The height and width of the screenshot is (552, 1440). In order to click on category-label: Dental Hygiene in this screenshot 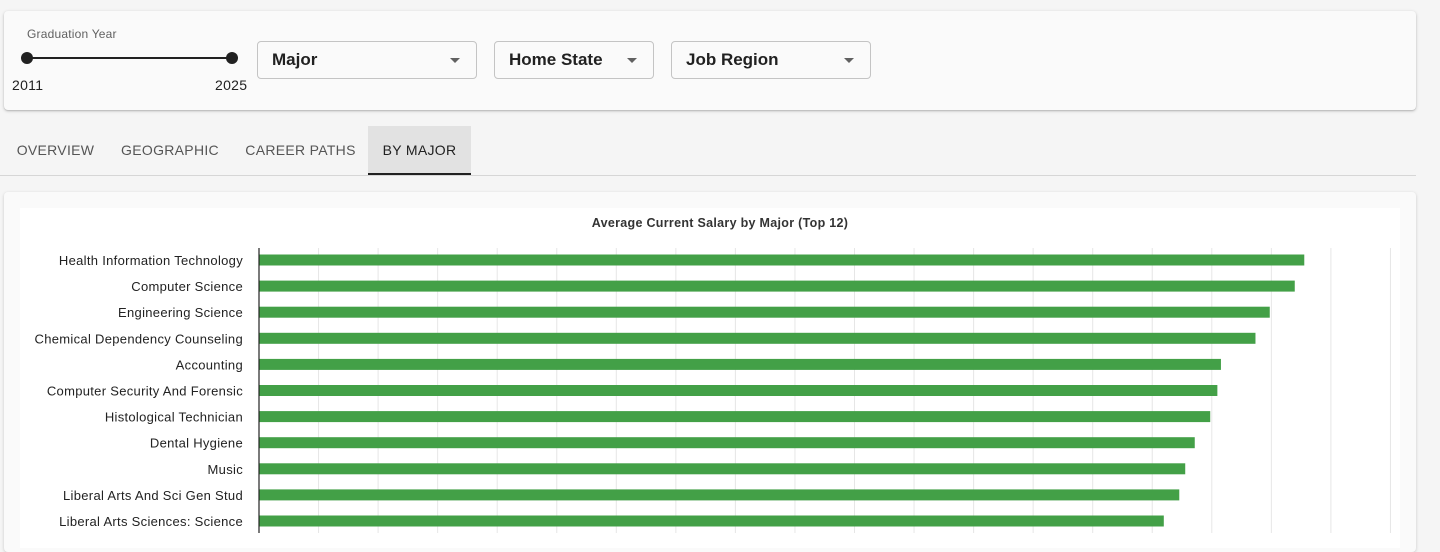, I will do `click(196, 443)`.